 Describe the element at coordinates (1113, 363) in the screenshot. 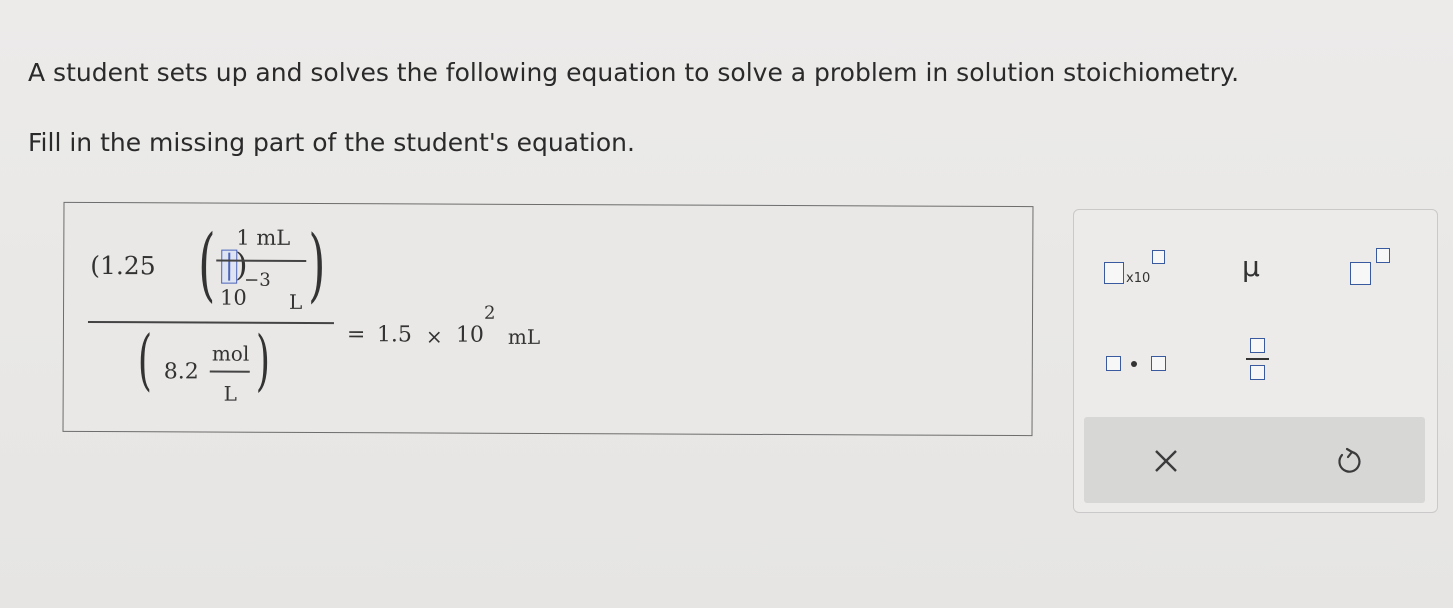

I see `left-box-icon` at that location.